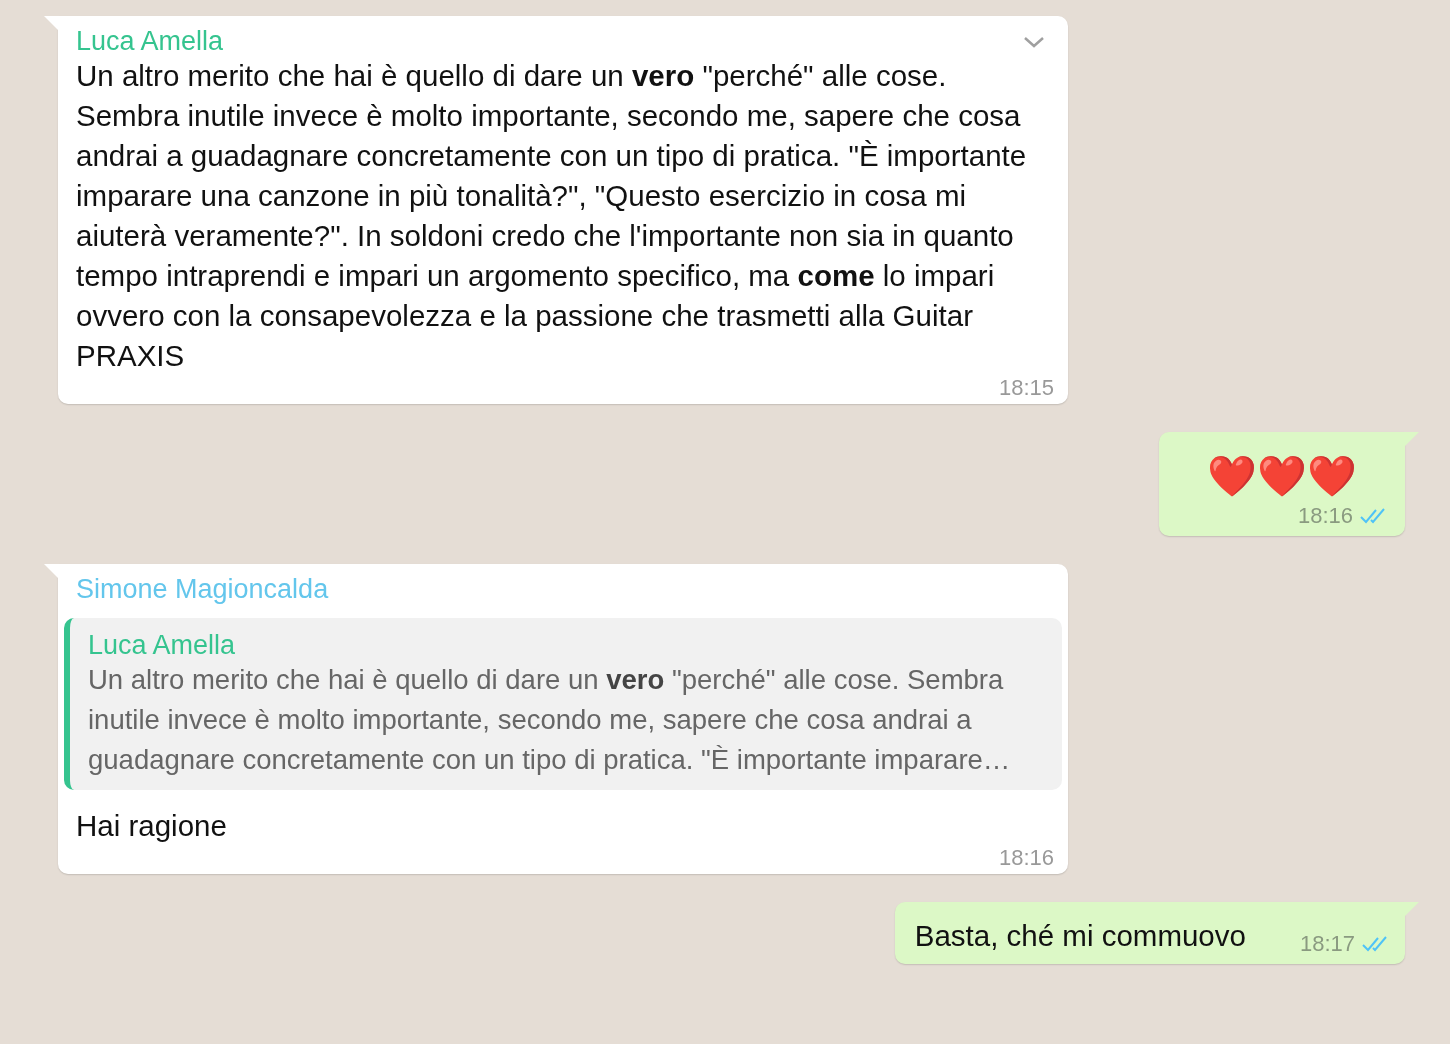 The height and width of the screenshot is (1044, 1450). Describe the element at coordinates (162, 645) in the screenshot. I see `quoted-sender: Luca Amella` at that location.